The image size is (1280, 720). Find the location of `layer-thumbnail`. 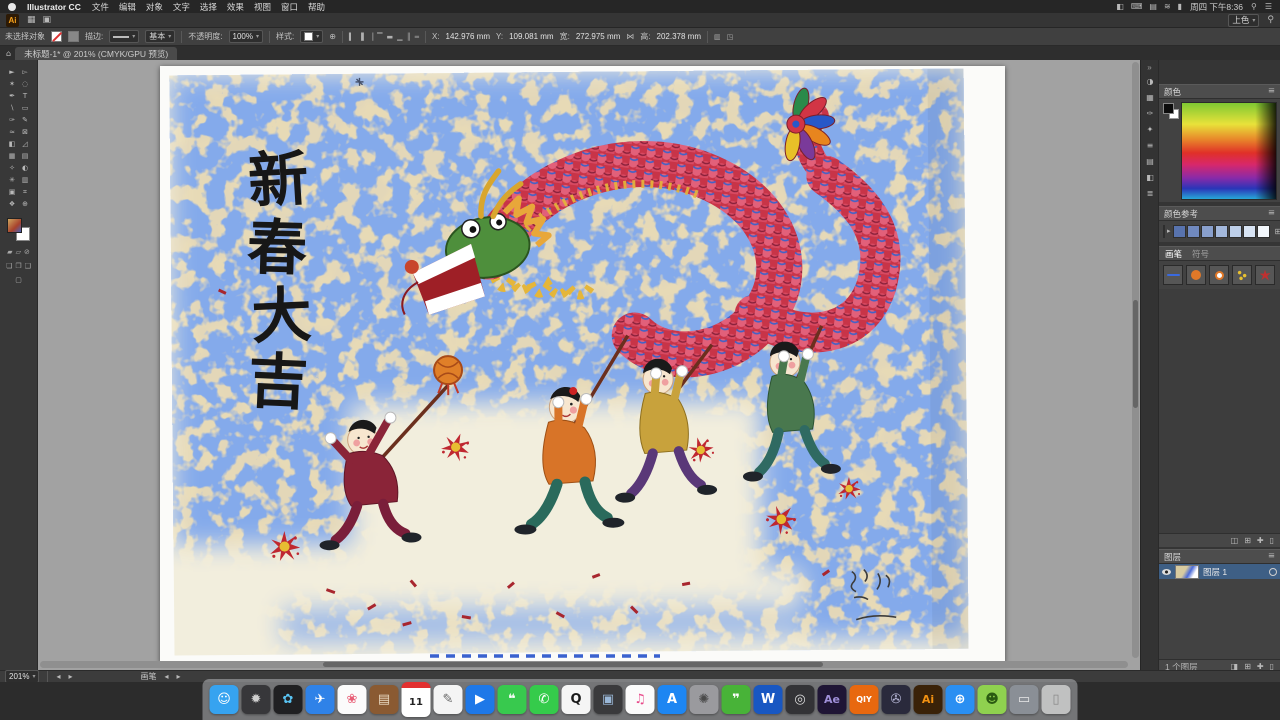

layer-thumbnail is located at coordinates (1187, 571).